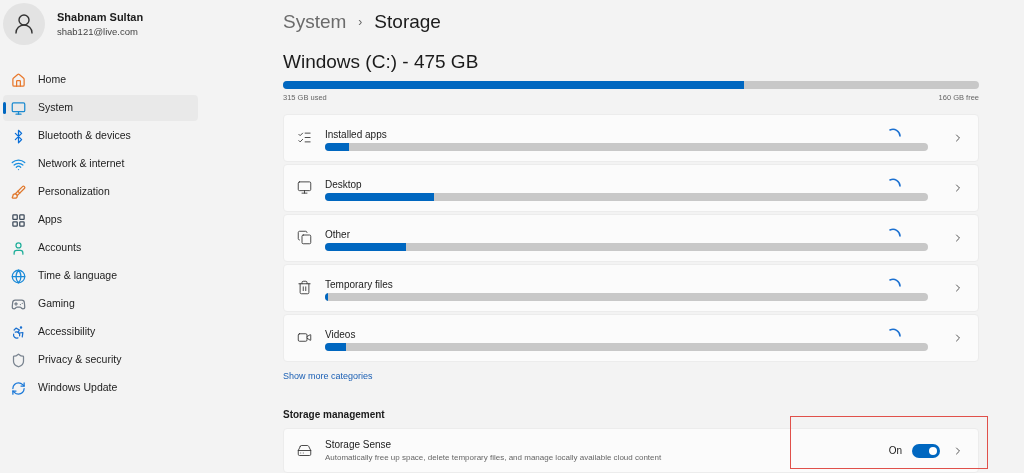 This screenshot has width=1024, height=473. Describe the element at coordinates (18, 192) in the screenshot. I see `brush-icon` at that location.